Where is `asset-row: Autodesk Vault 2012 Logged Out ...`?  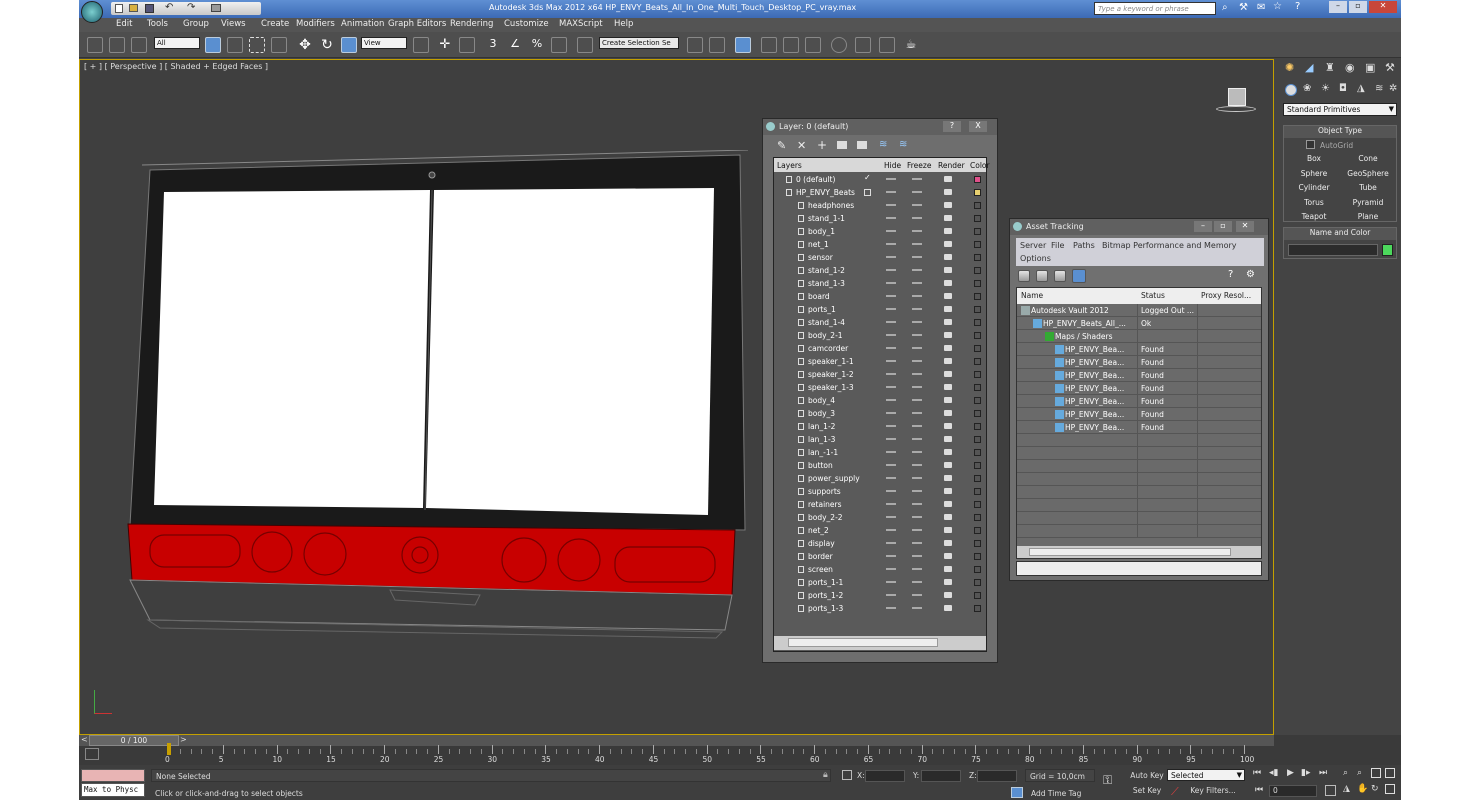
asset-row: Autodesk Vault 2012 Logged Out ... is located at coordinates (1139, 310).